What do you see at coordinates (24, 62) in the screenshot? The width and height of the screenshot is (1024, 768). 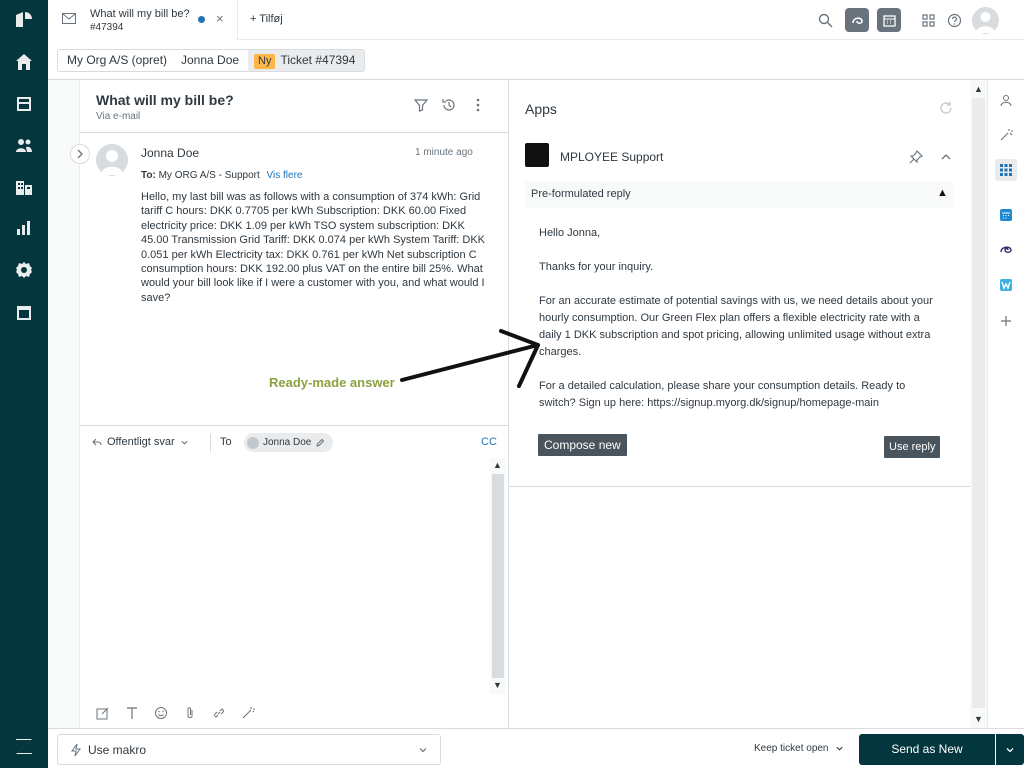 I see `home-icon` at bounding box center [24, 62].